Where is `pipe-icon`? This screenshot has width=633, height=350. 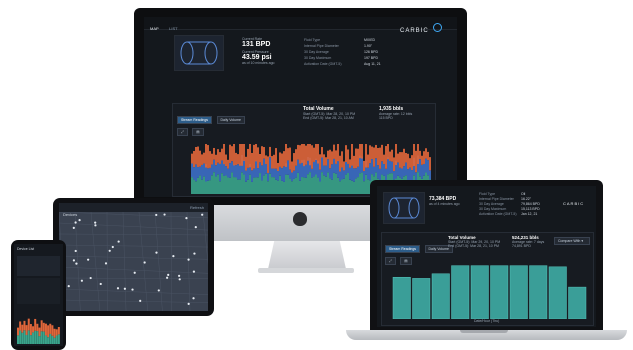 pipe-icon is located at coordinates (199, 53).